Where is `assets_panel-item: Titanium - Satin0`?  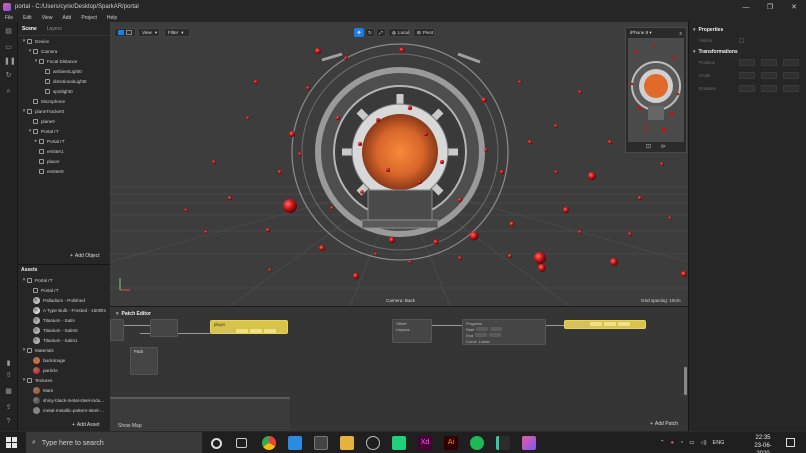 assets_panel-item: Titanium - Satin0 is located at coordinates (64, 330).